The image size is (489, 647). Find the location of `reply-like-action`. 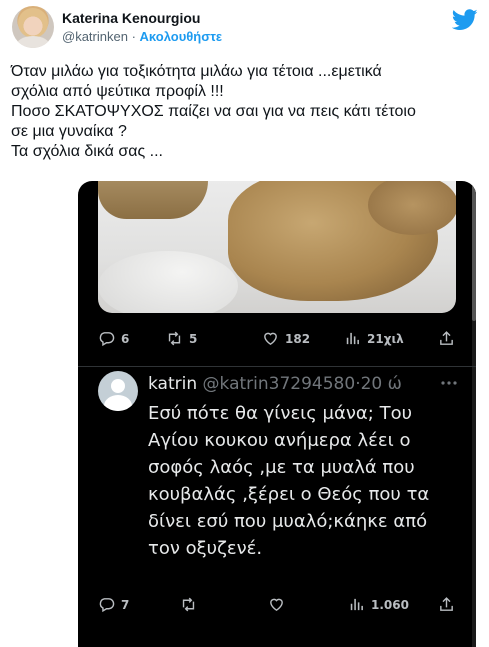

reply-like-action is located at coordinates (279, 604).